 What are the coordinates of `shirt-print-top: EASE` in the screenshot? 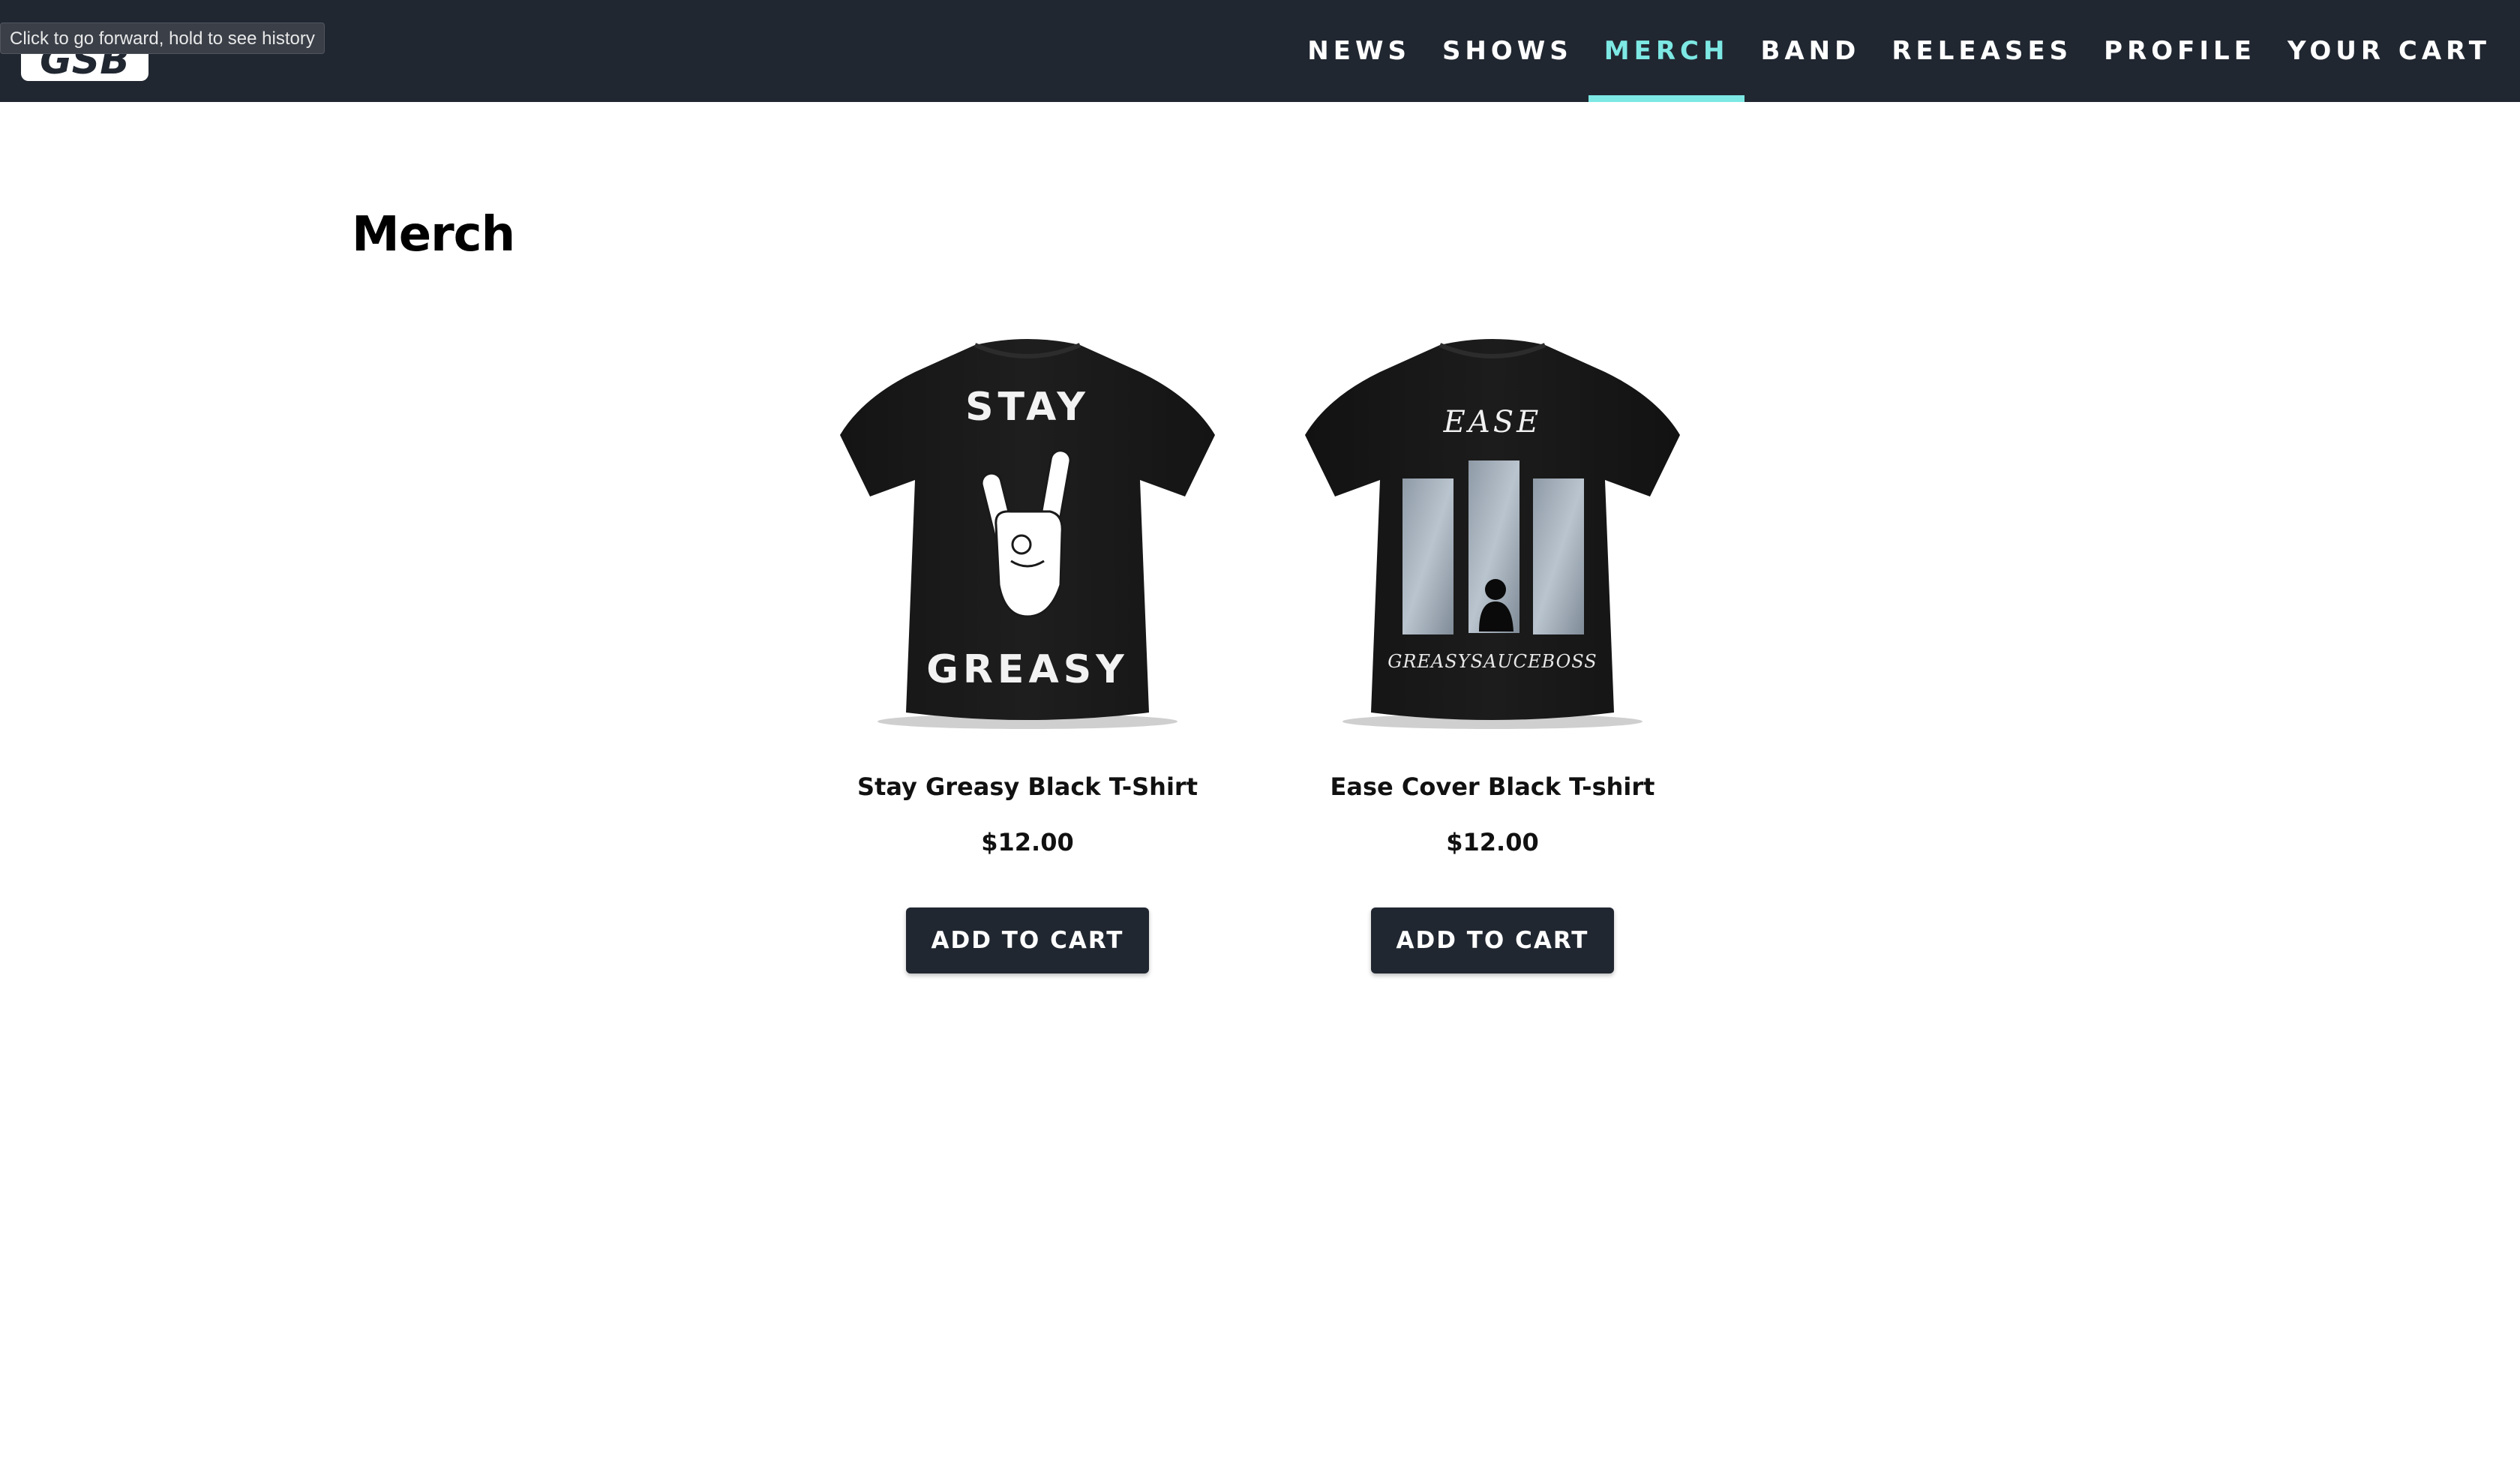 It's located at (1492, 422).